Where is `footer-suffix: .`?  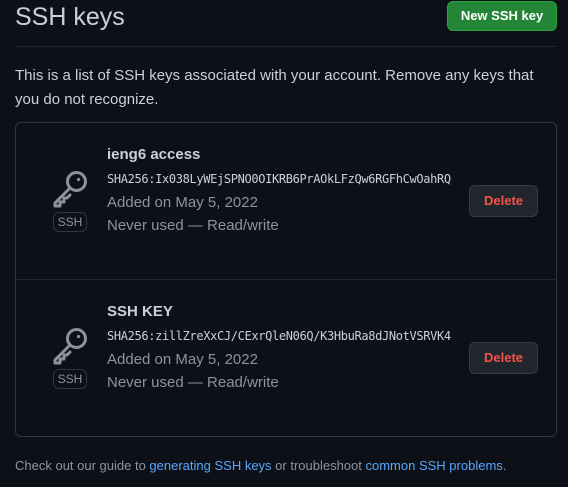 footer-suffix: . is located at coordinates (504, 465).